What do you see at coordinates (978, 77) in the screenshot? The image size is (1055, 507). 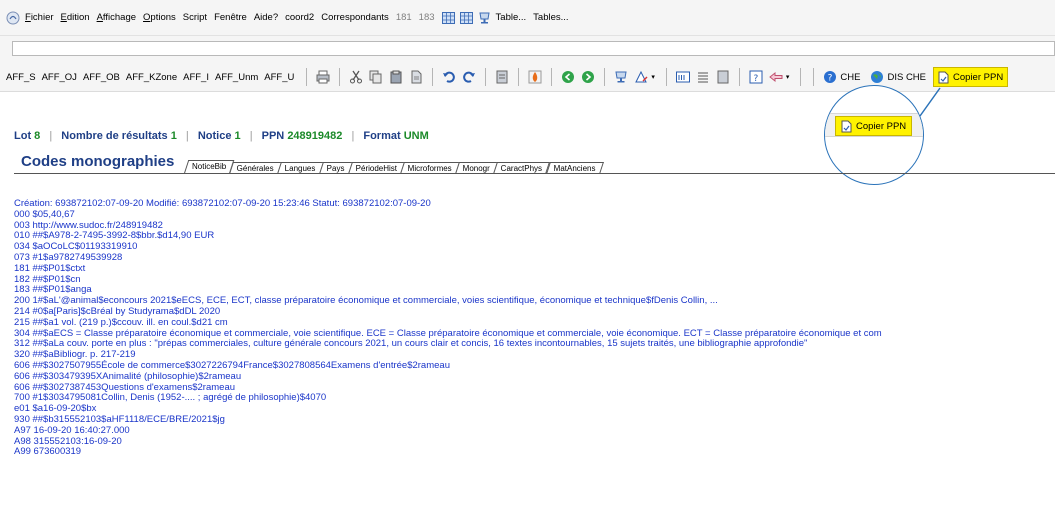 I see `copier-ppn-label: Copier PPN` at bounding box center [978, 77].